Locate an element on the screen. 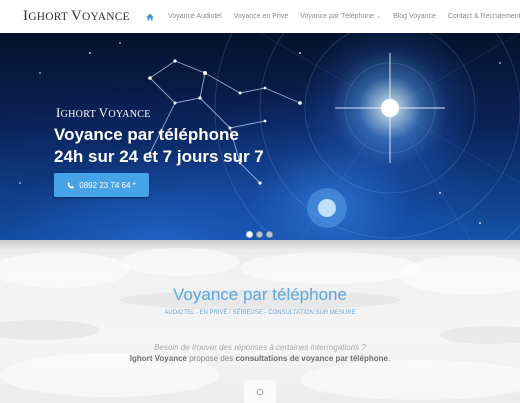 The height and width of the screenshot is (403, 520). nav-blog-voyance: Blog Voyance is located at coordinates (414, 16).